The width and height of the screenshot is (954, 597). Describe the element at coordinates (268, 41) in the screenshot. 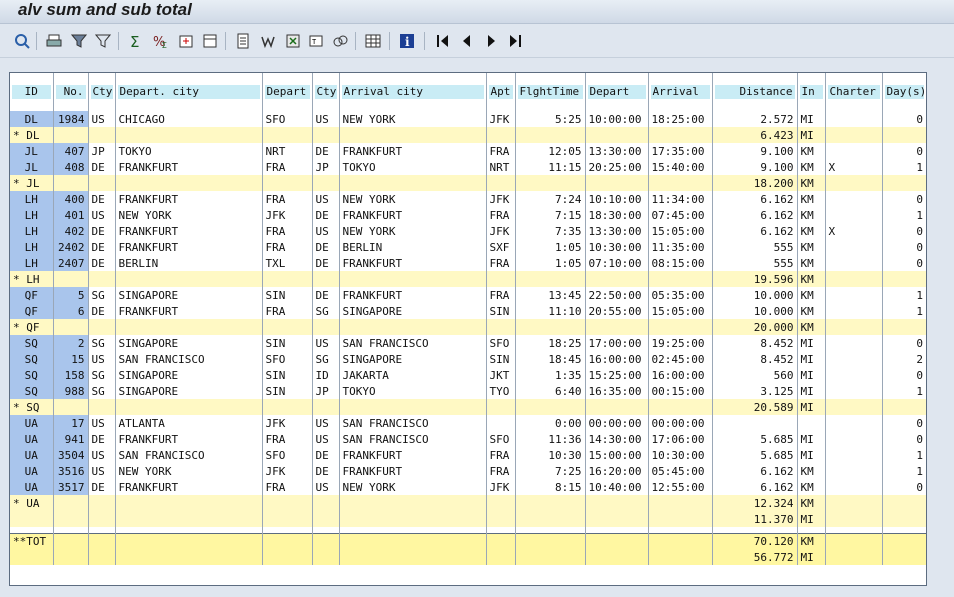

I see `word-icon` at that location.